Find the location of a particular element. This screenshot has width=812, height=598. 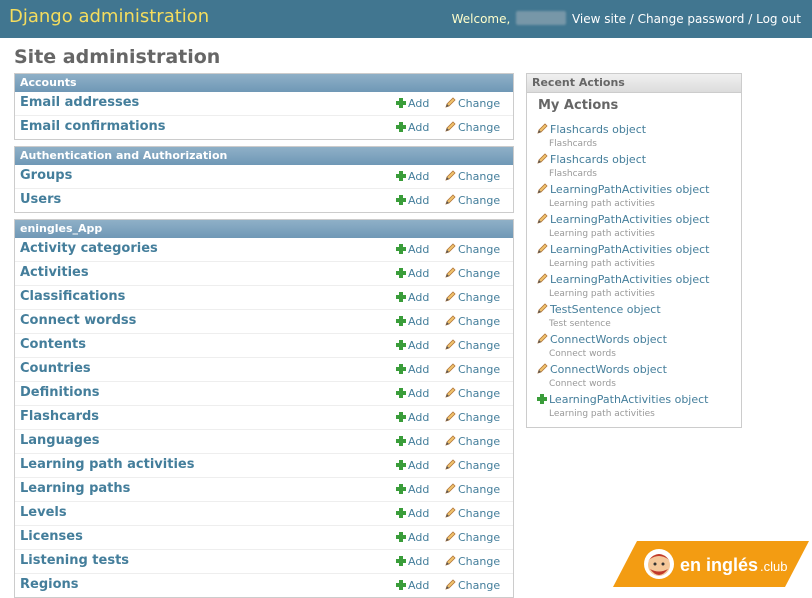

model-link: Email confirmations is located at coordinates (93, 126).